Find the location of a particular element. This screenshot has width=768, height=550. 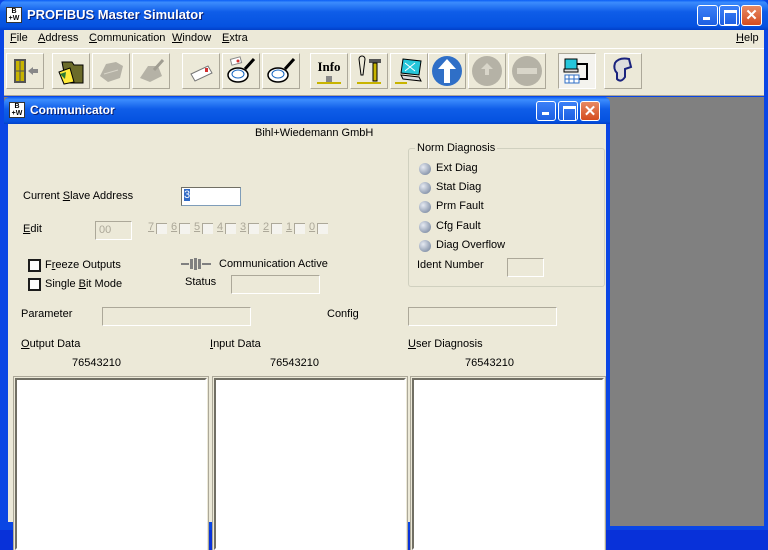

prm-fault-label: Prm Fault is located at coordinates (460, 206).